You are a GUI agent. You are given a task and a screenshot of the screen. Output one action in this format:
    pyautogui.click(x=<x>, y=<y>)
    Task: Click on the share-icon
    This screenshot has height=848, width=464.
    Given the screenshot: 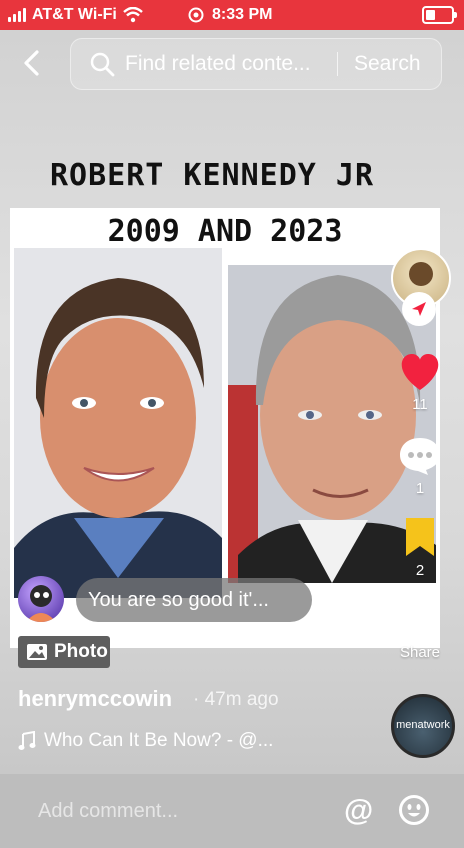 What is the action you would take?
    pyautogui.click(x=420, y=620)
    